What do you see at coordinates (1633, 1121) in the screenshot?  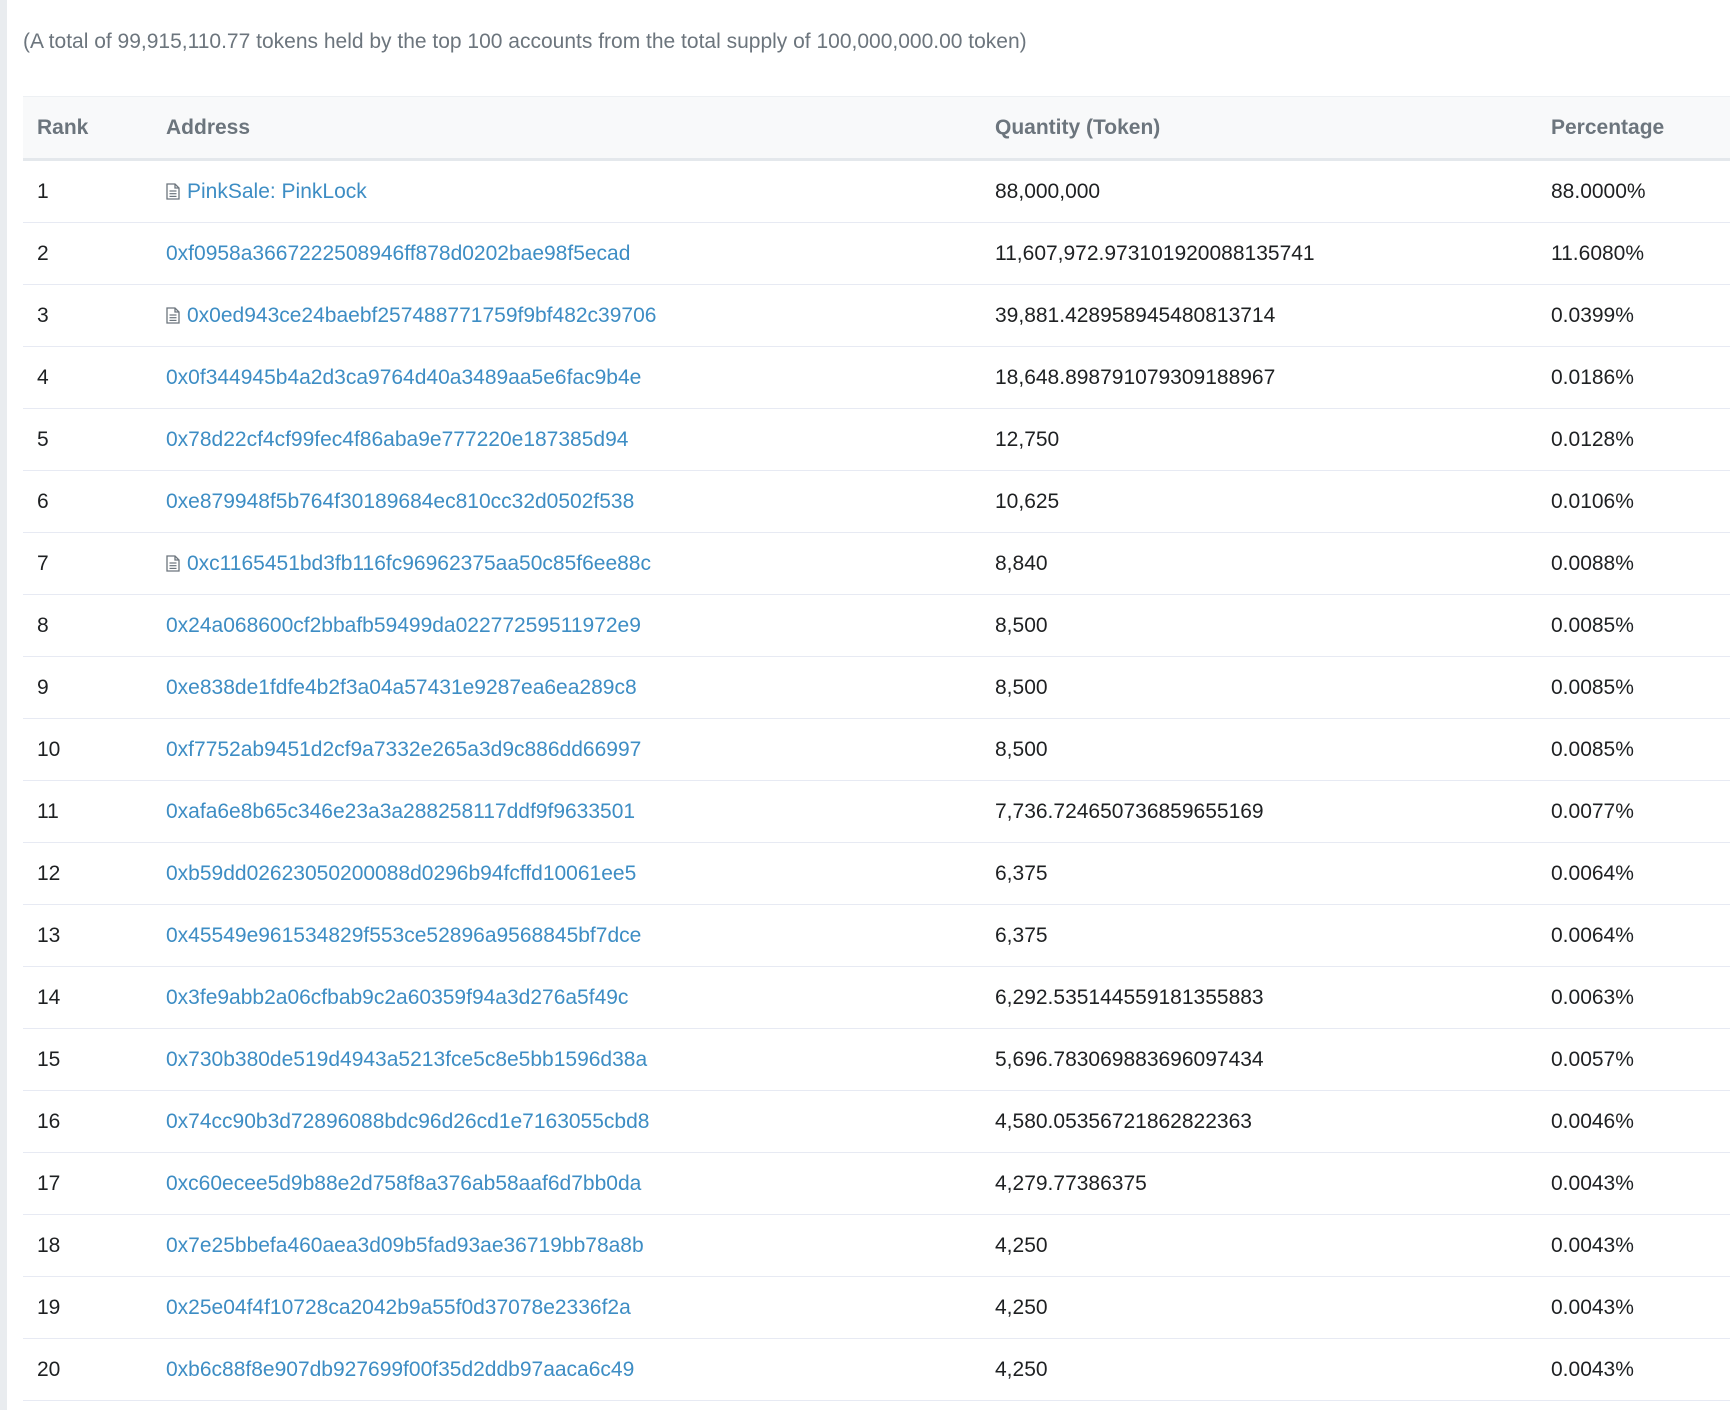 I see `percentage-cell: 0.0046%` at bounding box center [1633, 1121].